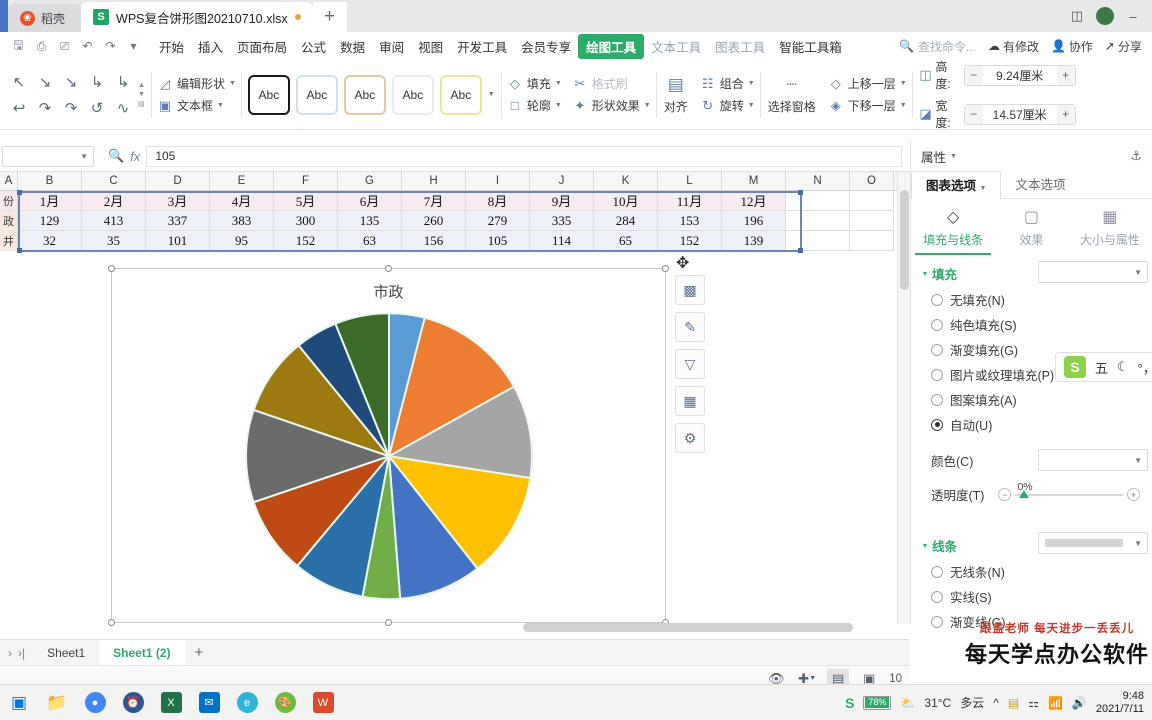 This screenshot has width=1152, height=720. What do you see at coordinates (810, 46) in the screenshot?
I see `ribbon-tab-smart-toolbox: 智能工具箱` at bounding box center [810, 46].